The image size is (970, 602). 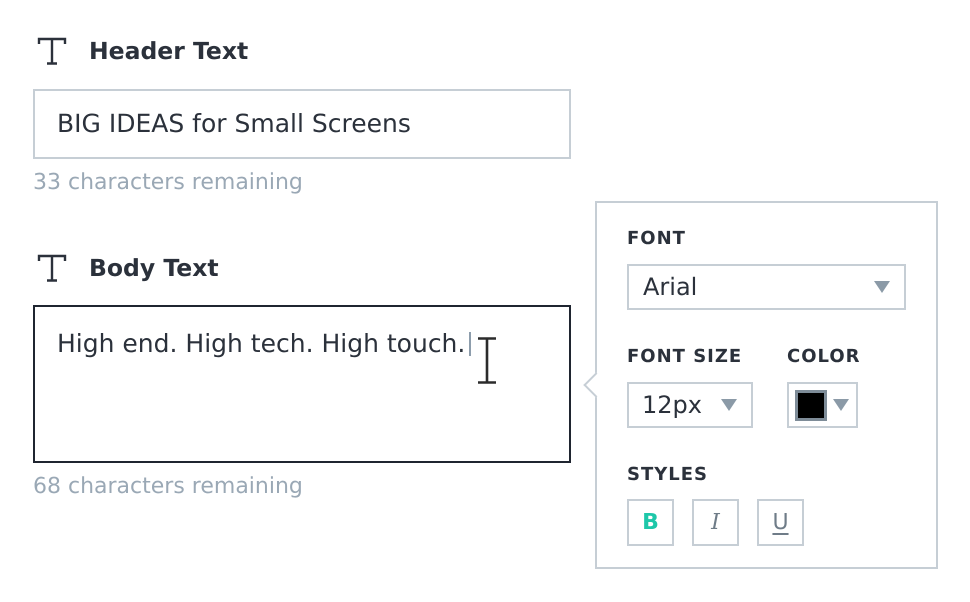 I want to click on font-size-dropdown: 12px, so click(x=690, y=405).